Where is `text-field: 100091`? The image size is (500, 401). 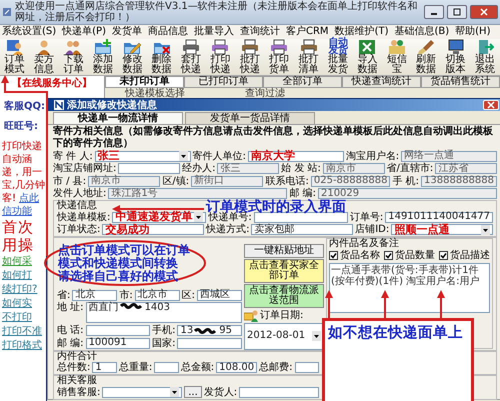
text-field: 100091 is located at coordinates (118, 343).